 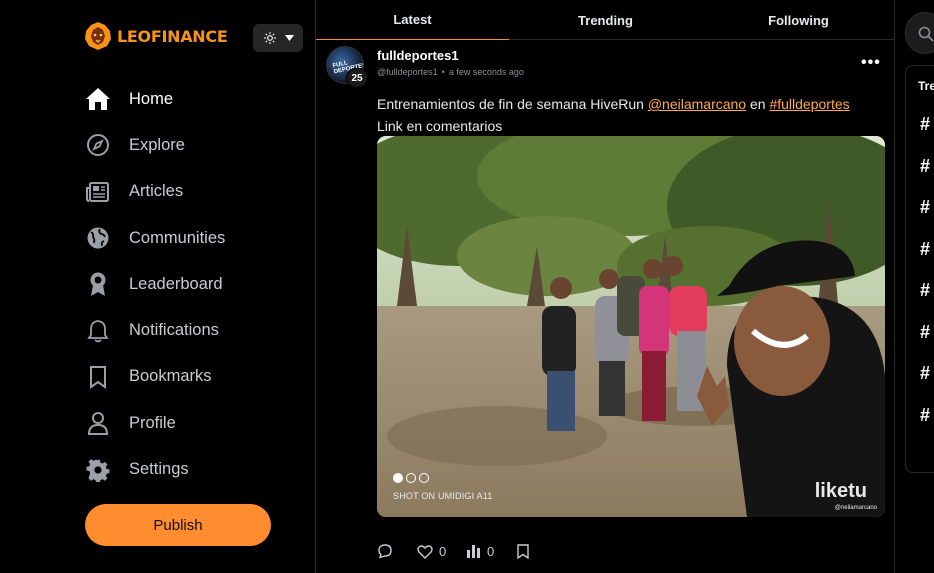 I want to click on nav-item-bookmarks: Bookmarks, so click(x=154, y=377).